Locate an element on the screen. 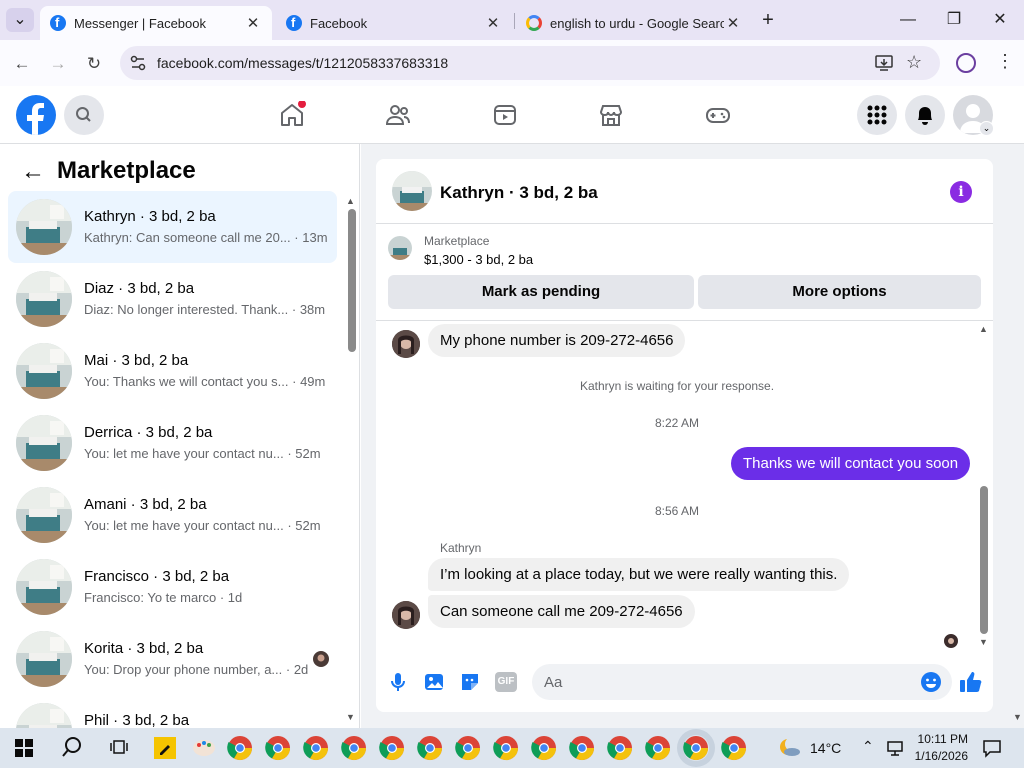 This screenshot has width=1024, height=768. mark-as-pending-button: Mark as pending is located at coordinates (541, 292).